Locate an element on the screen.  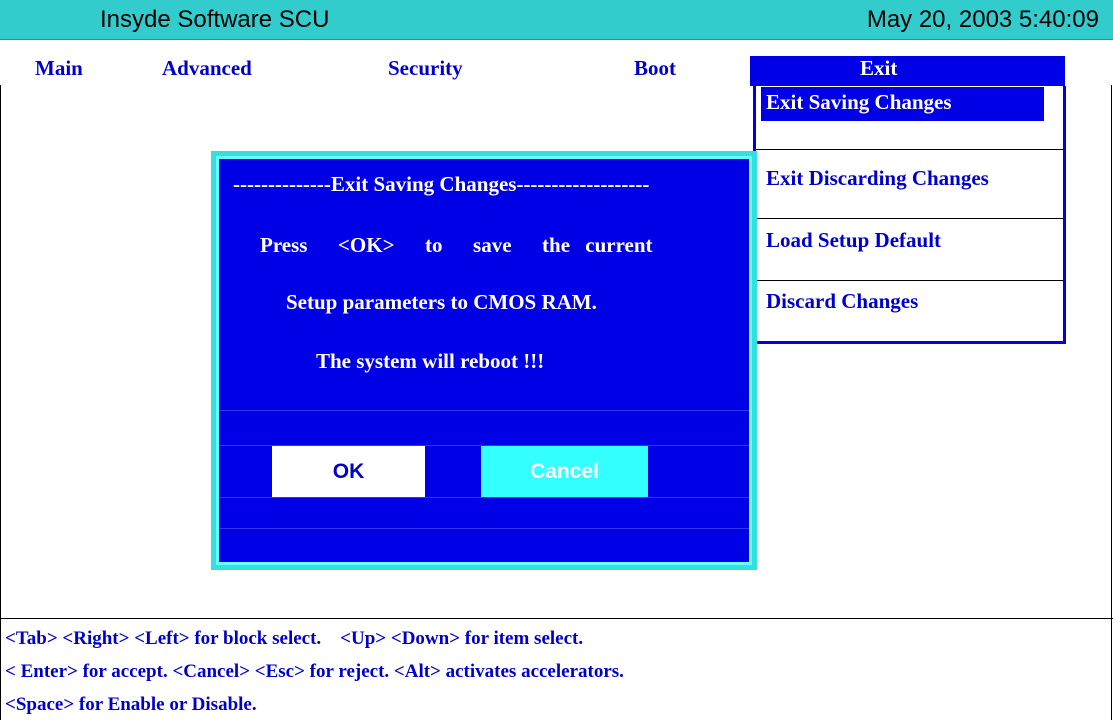
app-title: Insyde Software SCU is located at coordinates (215, 19).